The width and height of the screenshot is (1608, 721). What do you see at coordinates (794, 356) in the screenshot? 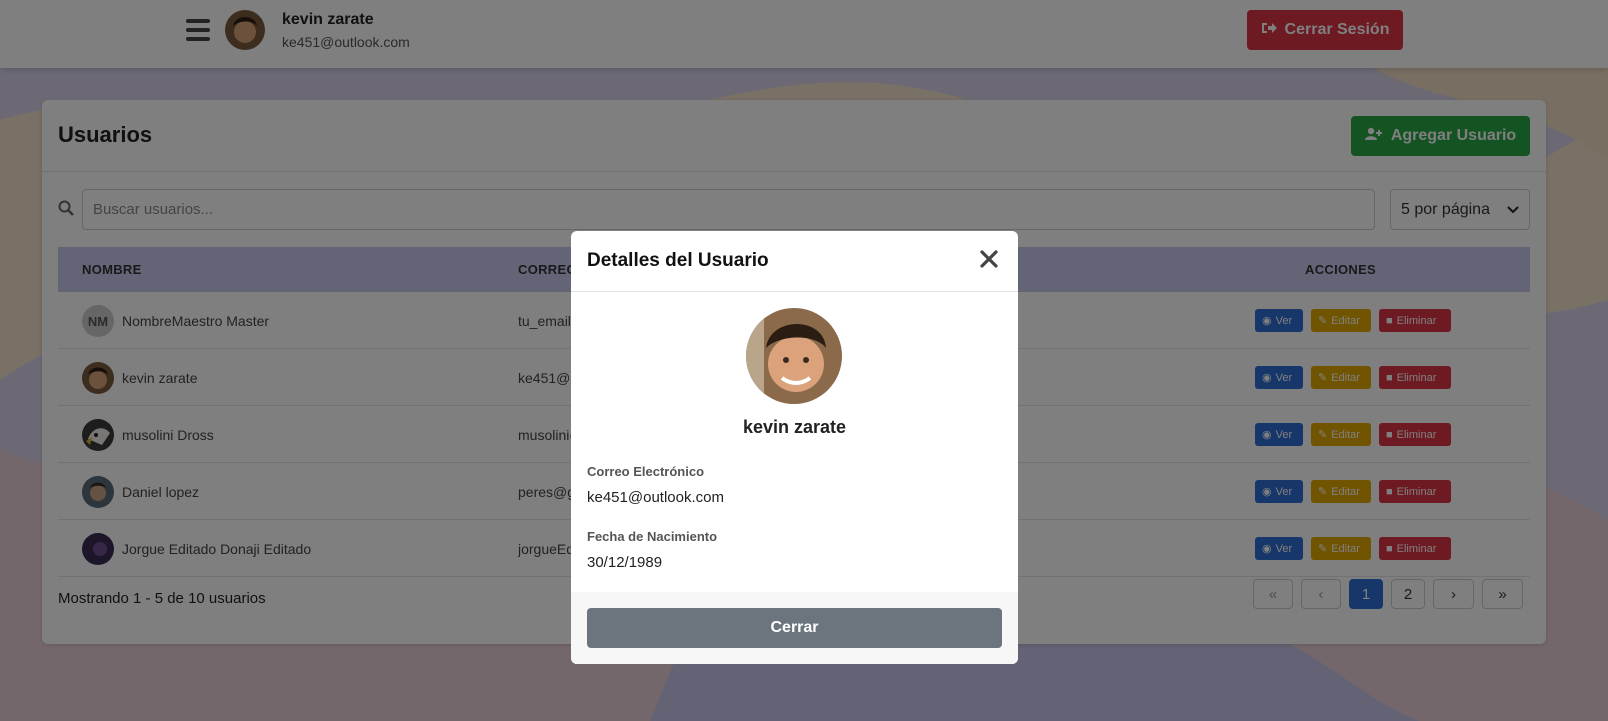
I see `avatar` at bounding box center [794, 356].